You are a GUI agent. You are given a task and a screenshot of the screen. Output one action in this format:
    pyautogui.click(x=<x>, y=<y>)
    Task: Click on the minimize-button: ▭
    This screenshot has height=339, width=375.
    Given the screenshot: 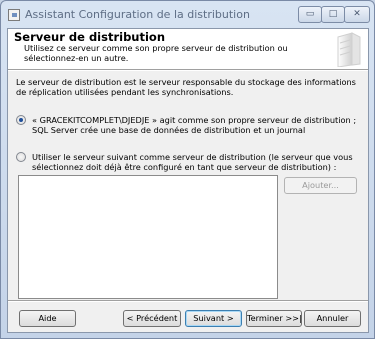 What is the action you would take?
    pyautogui.click(x=310, y=14)
    